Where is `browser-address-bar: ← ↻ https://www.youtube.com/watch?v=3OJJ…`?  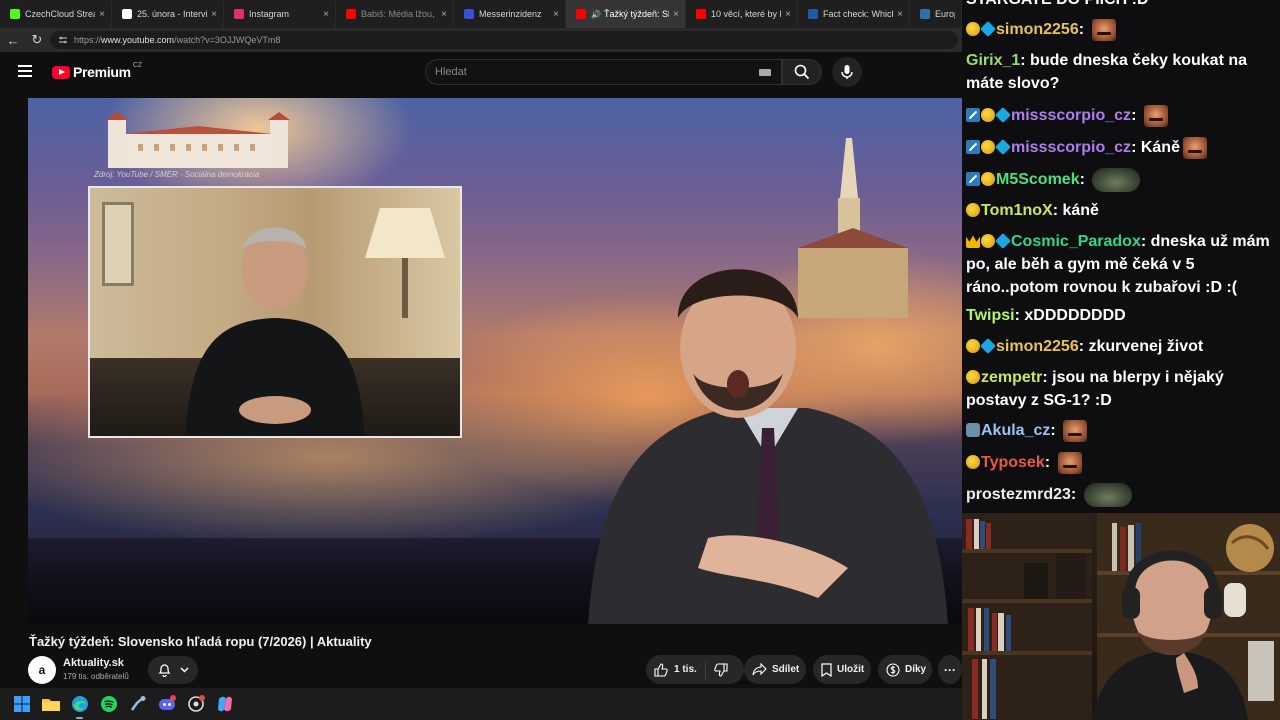
browser-address-bar: ← ↻ https://www.youtube.com/watch?v=3OJJ… is located at coordinates (481, 40).